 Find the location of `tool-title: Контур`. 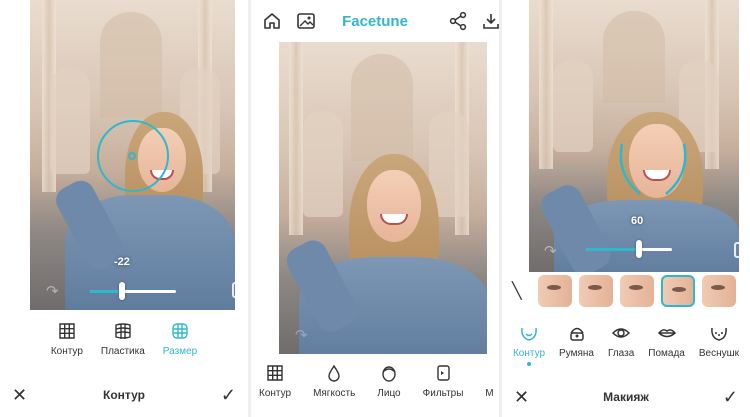

tool-title: Контур is located at coordinates (124, 395).